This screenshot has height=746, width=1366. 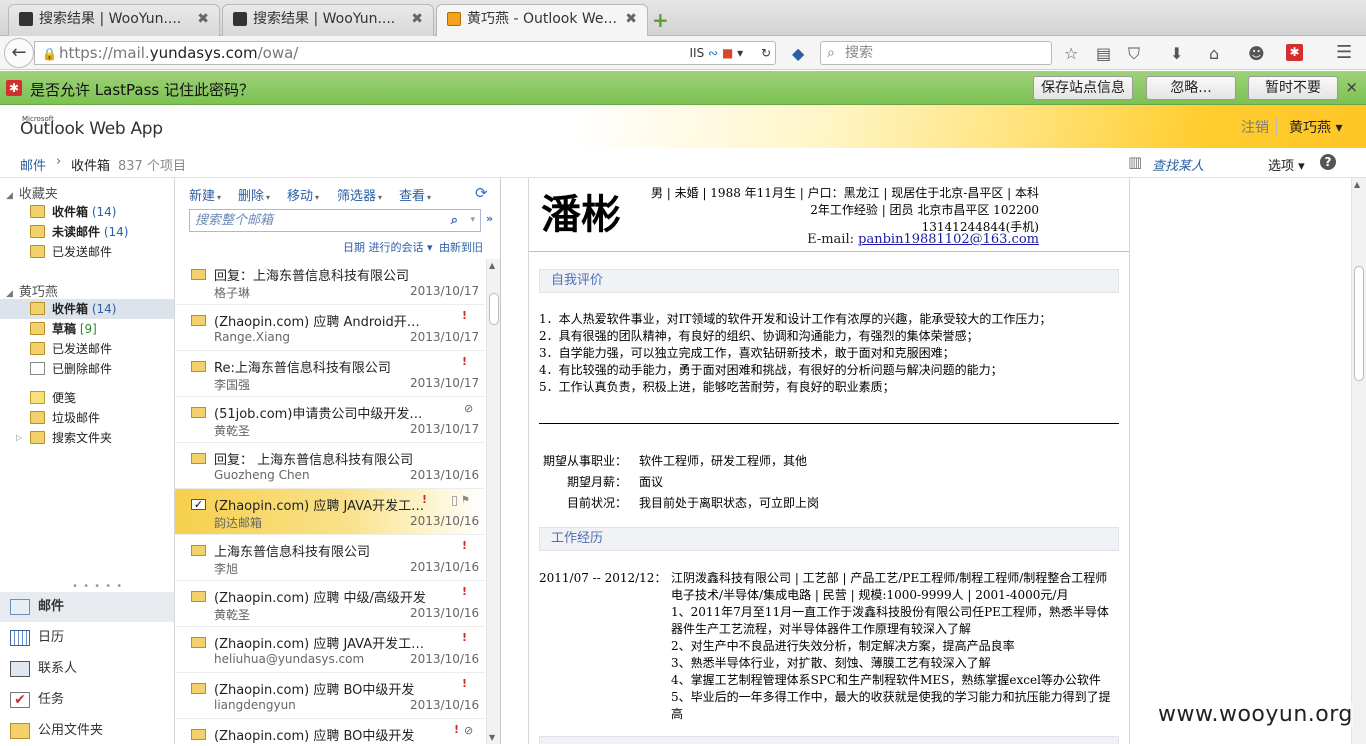 What do you see at coordinates (87, 638) in the screenshot?
I see `nav-calendar: 日历` at bounding box center [87, 638].